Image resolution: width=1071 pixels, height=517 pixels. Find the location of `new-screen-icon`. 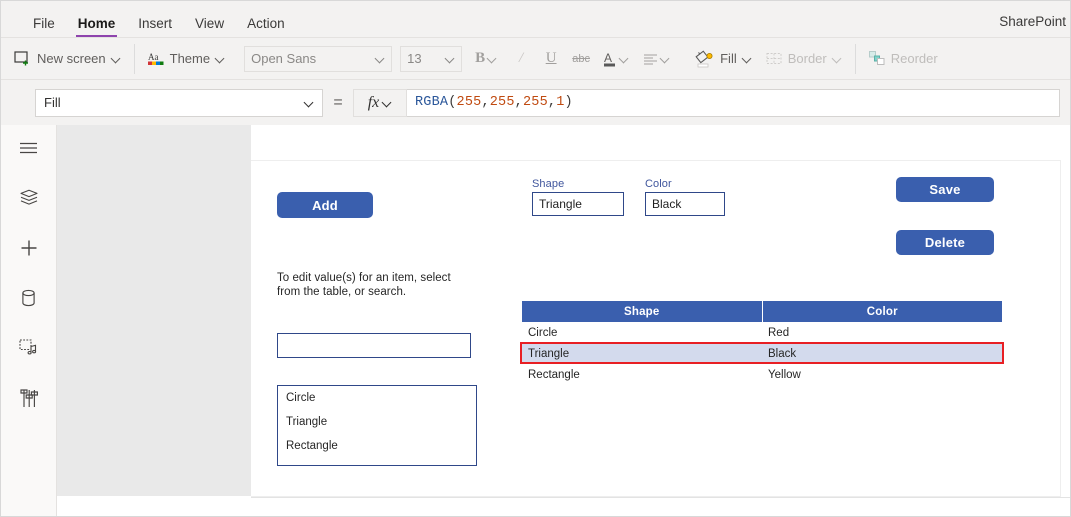

new-screen-icon is located at coordinates (22, 58).